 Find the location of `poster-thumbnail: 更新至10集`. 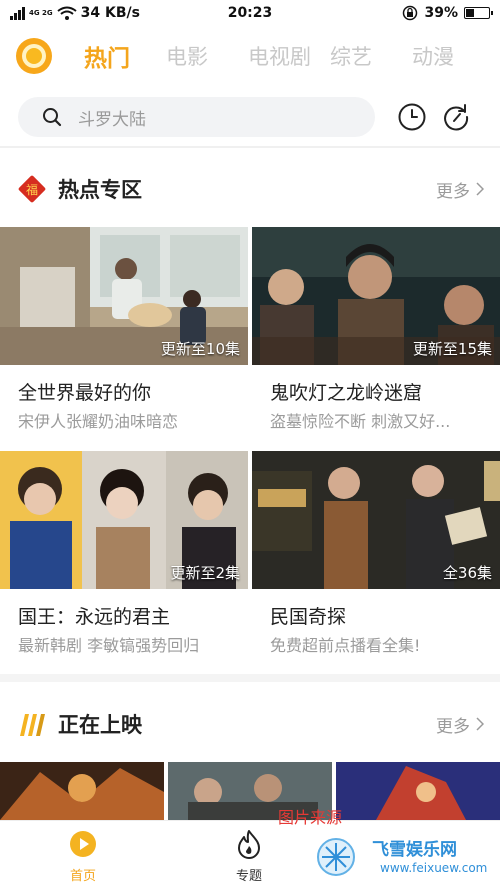

poster-thumbnail: 更新至10集 is located at coordinates (124, 296).